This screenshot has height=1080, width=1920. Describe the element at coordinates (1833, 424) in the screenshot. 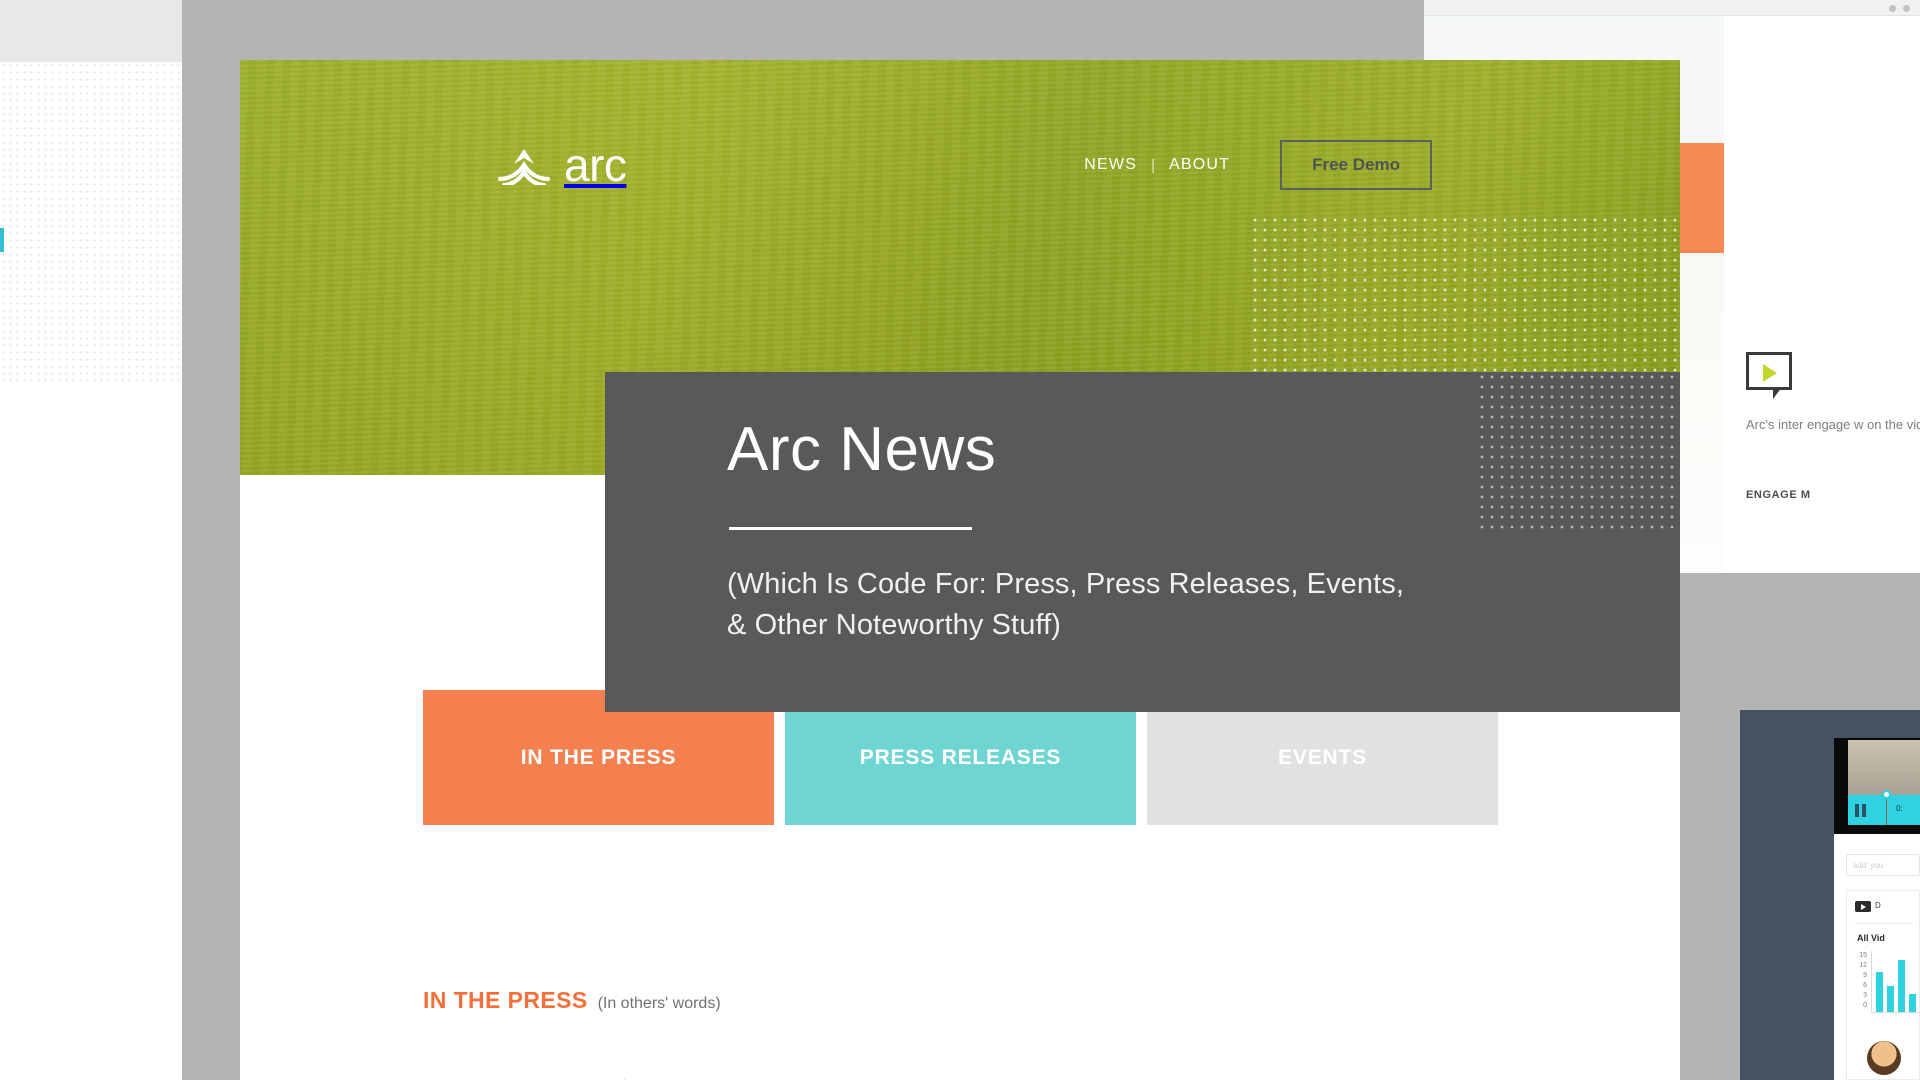

I see `background-right-body: Arc's inter engage w on the vid` at that location.